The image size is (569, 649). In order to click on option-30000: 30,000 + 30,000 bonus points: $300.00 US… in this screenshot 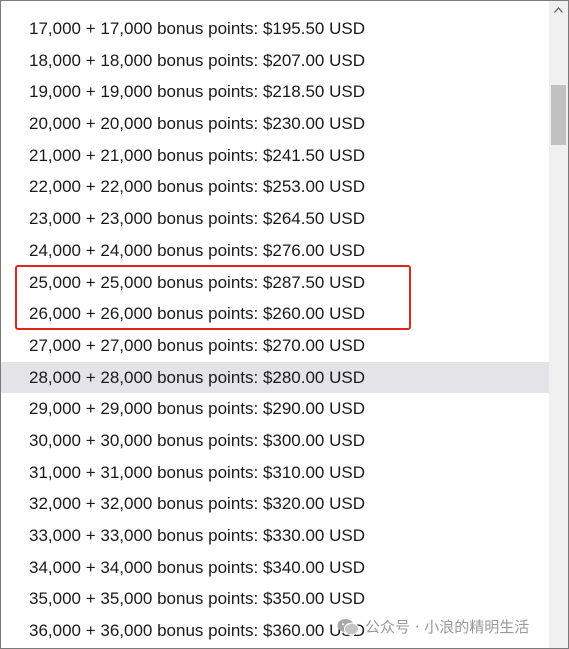, I will do `click(275, 441)`.